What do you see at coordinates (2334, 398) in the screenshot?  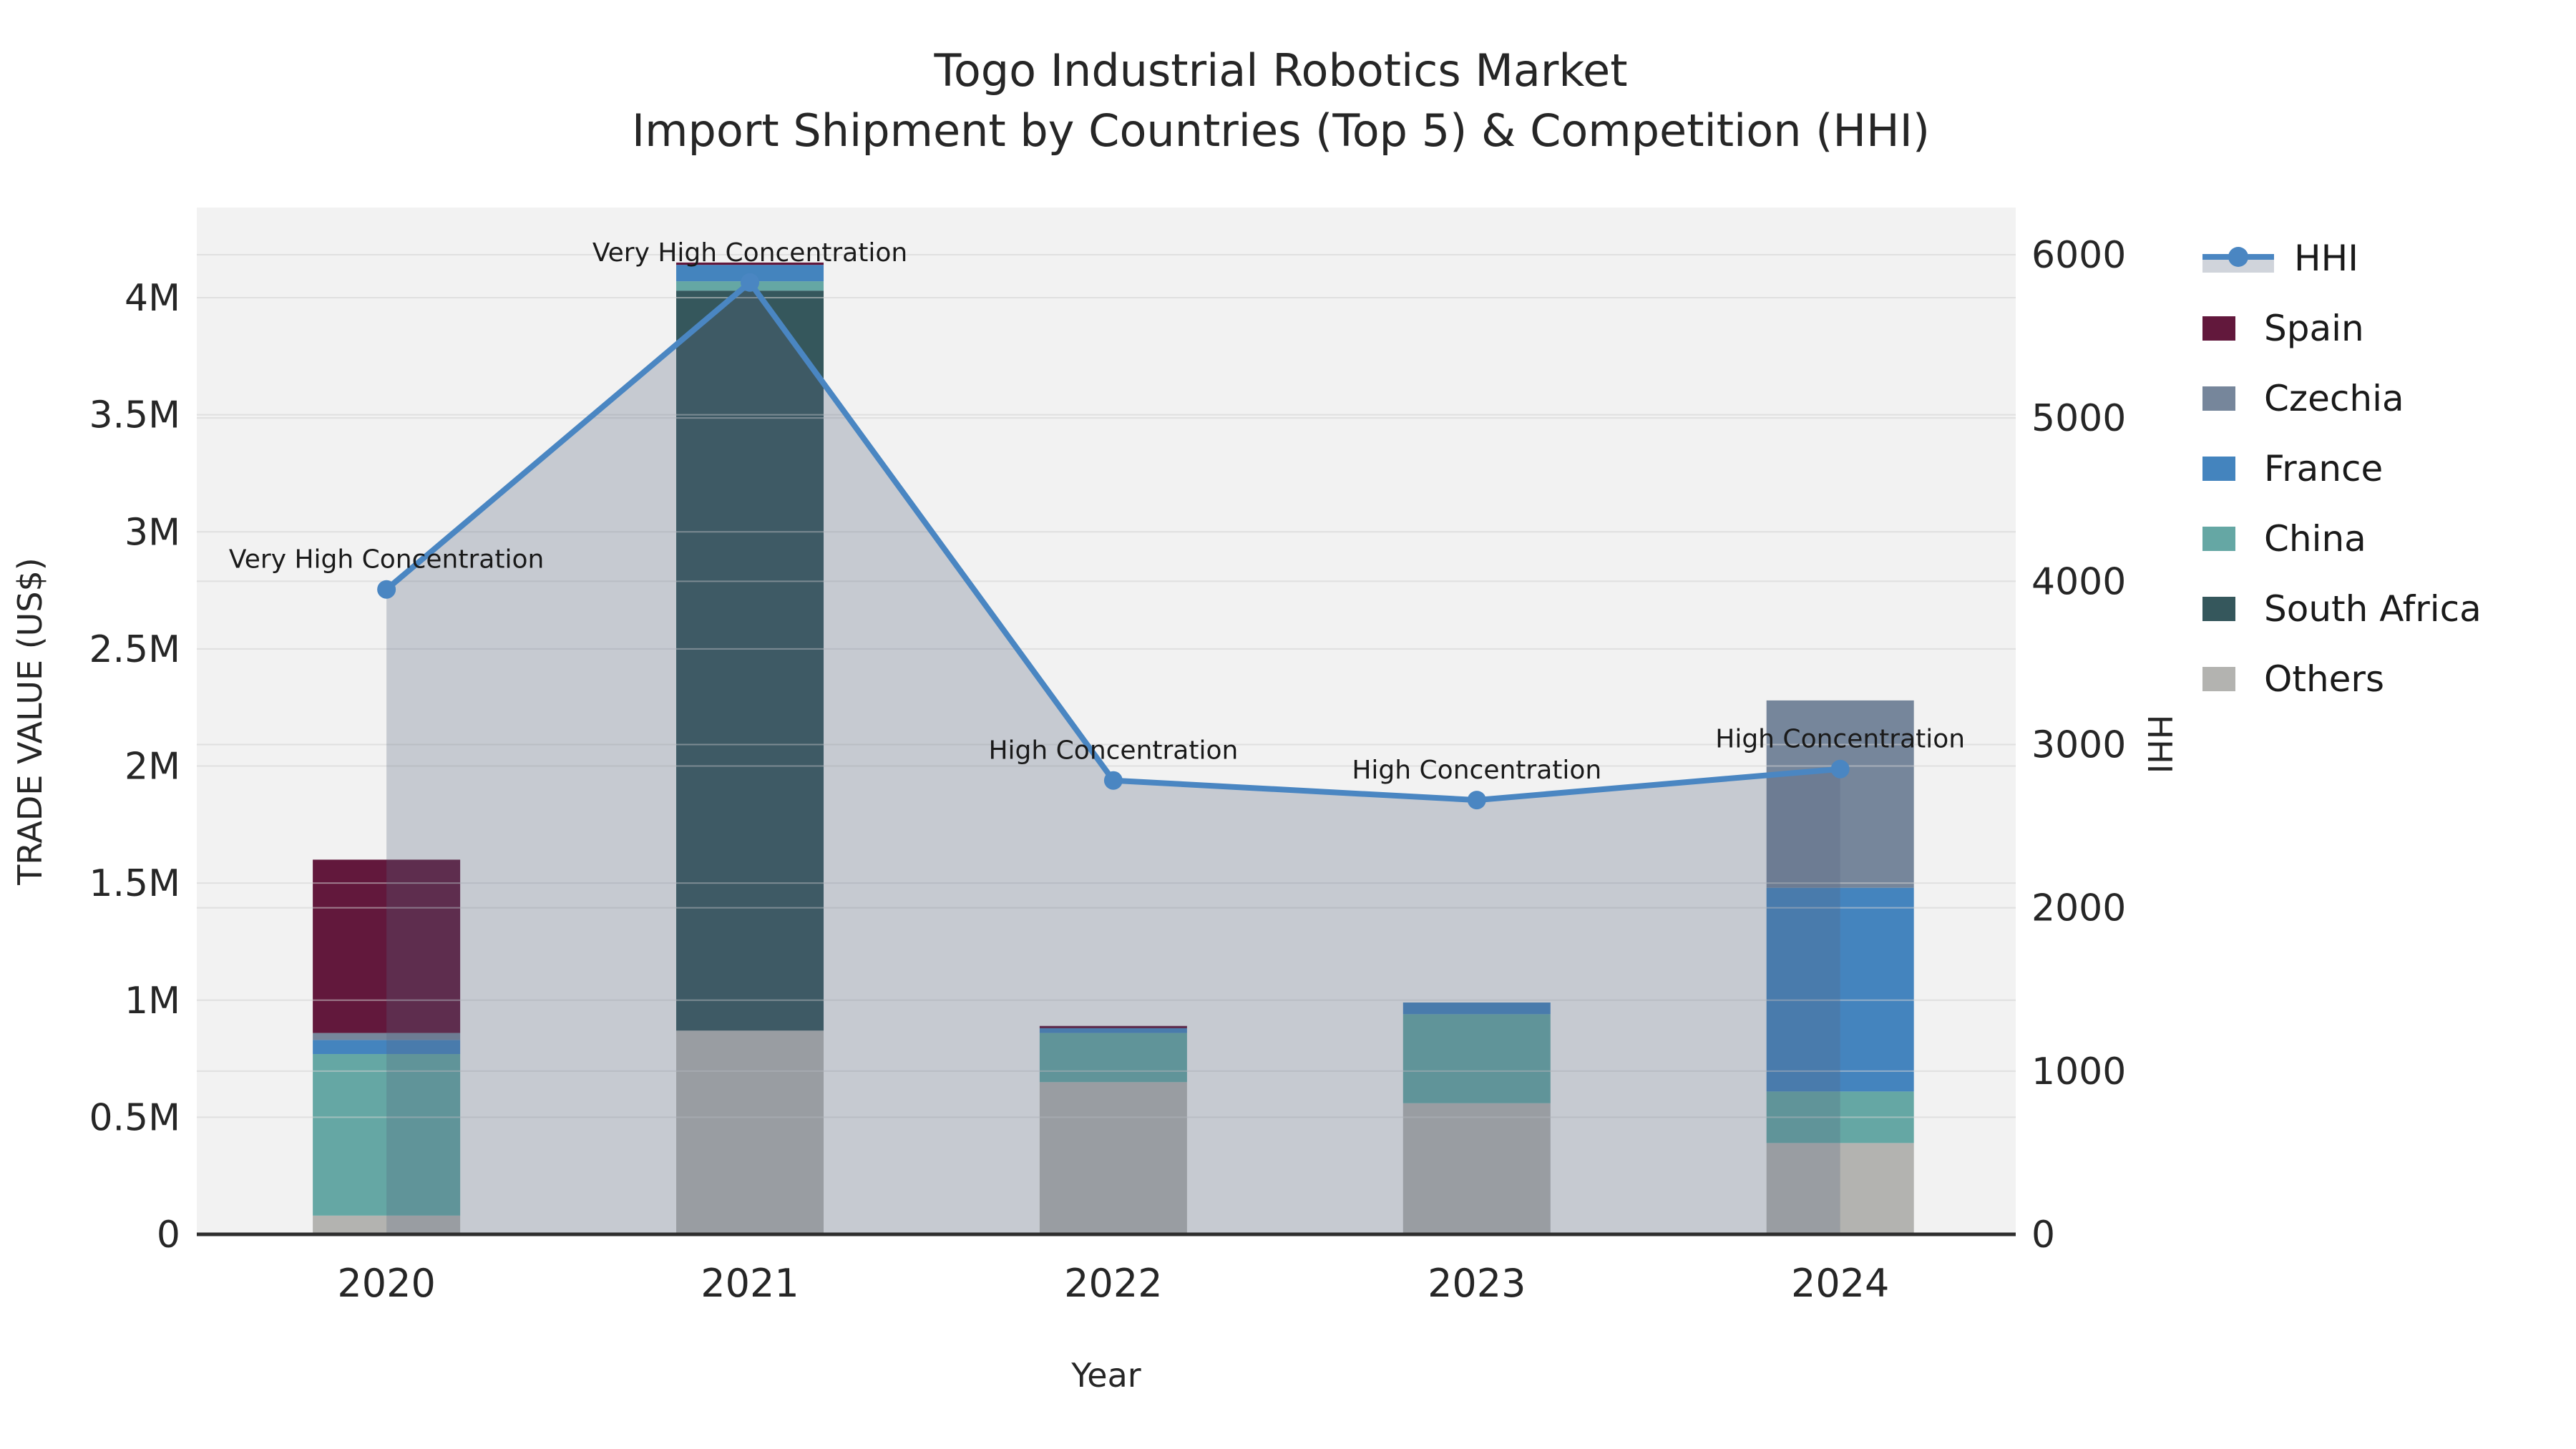 I see `legend-label: Czechia` at bounding box center [2334, 398].